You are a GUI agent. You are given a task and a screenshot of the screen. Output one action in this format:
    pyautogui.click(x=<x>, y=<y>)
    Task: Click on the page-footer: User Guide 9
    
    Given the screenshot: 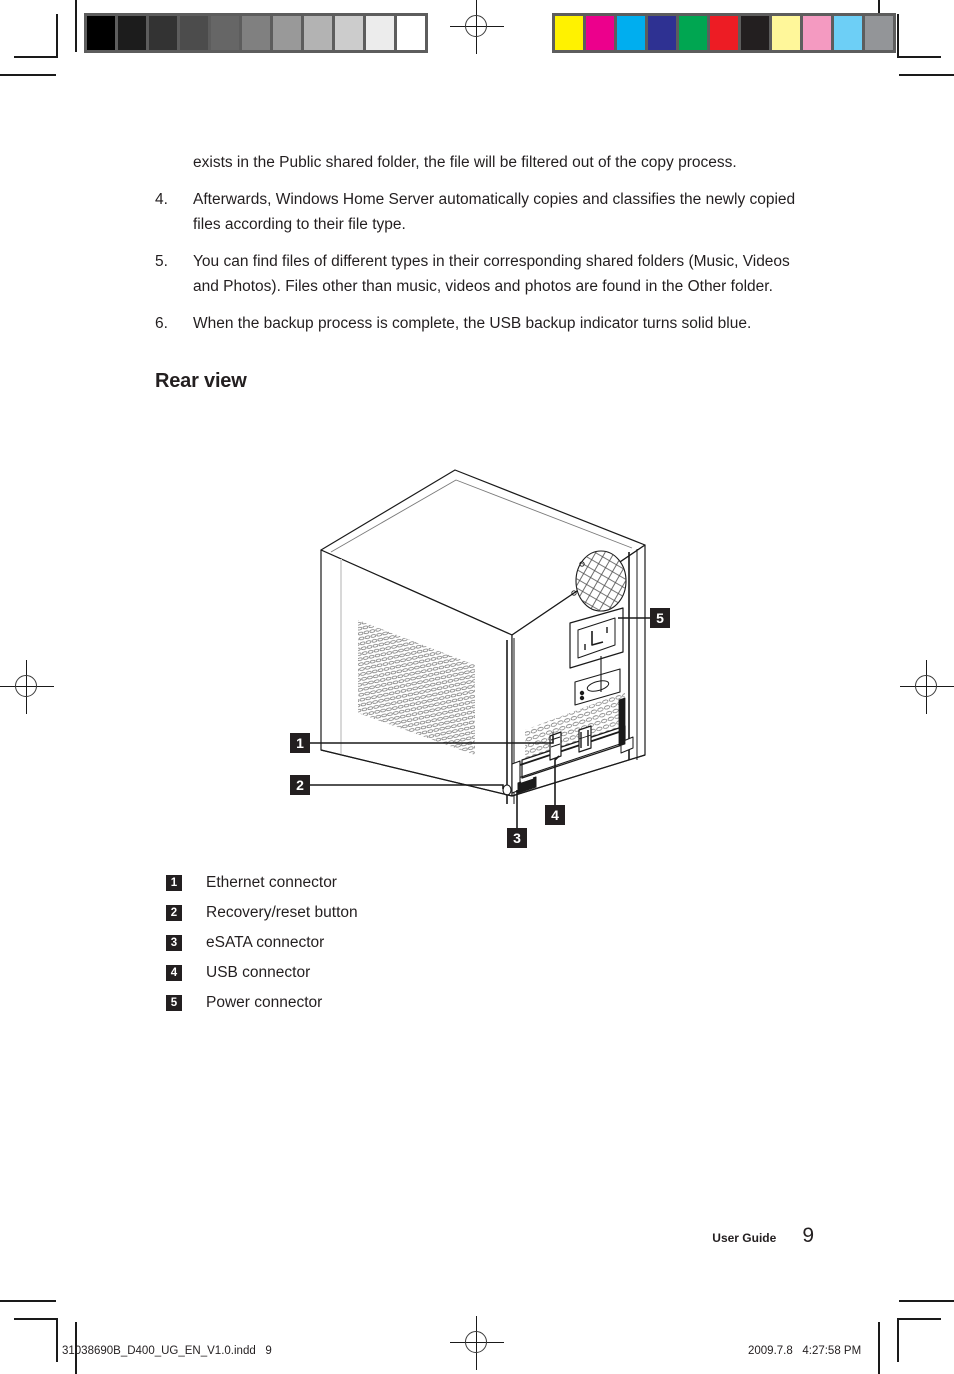 What is the action you would take?
    pyautogui.click(x=763, y=1236)
    